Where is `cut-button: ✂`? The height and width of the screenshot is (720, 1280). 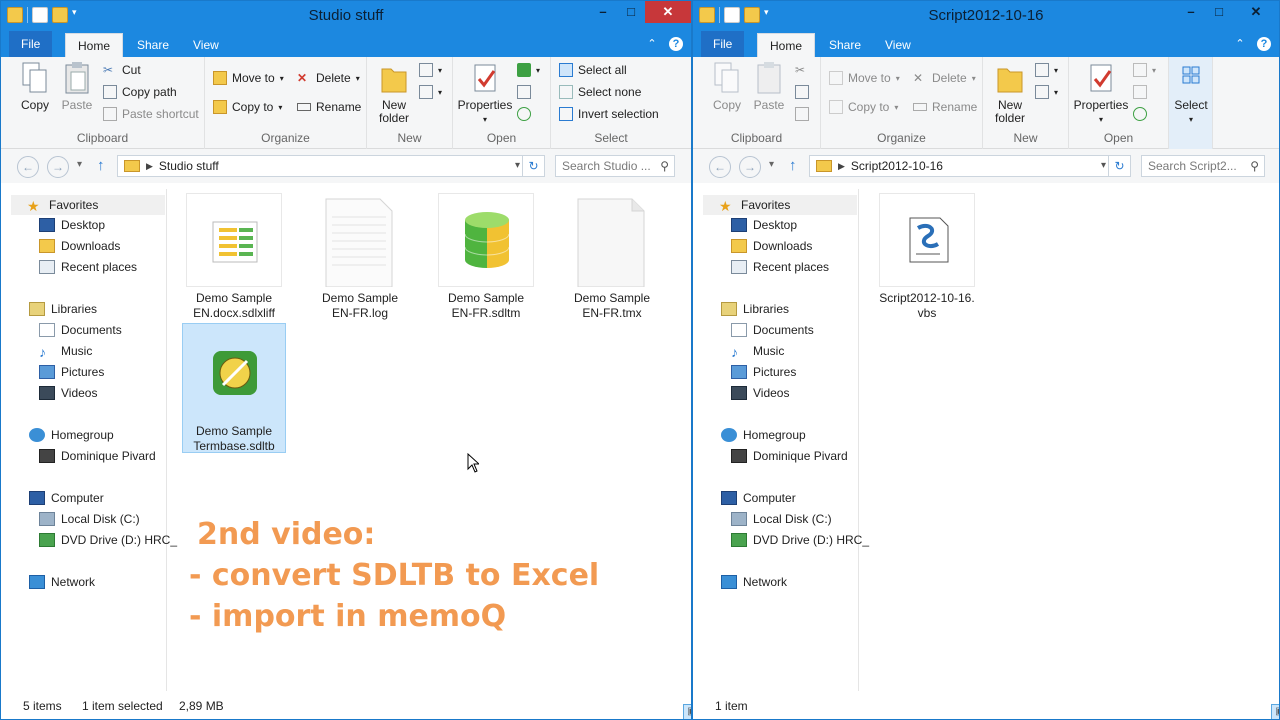 cut-button: ✂ is located at coordinates (802, 70).